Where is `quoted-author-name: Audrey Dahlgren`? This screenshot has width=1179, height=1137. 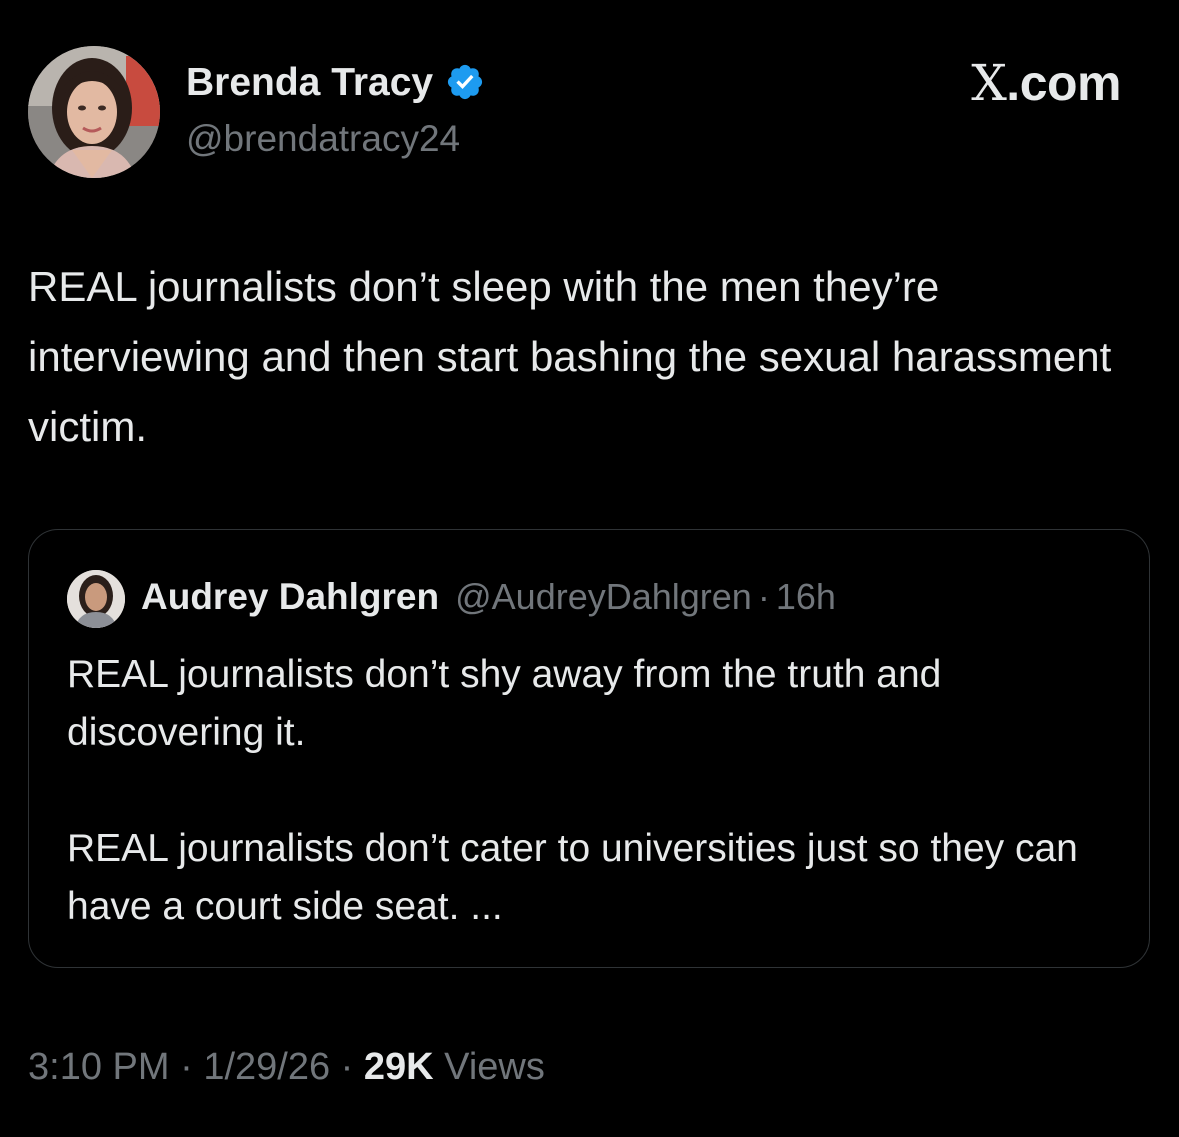 quoted-author-name: Audrey Dahlgren is located at coordinates (290, 596).